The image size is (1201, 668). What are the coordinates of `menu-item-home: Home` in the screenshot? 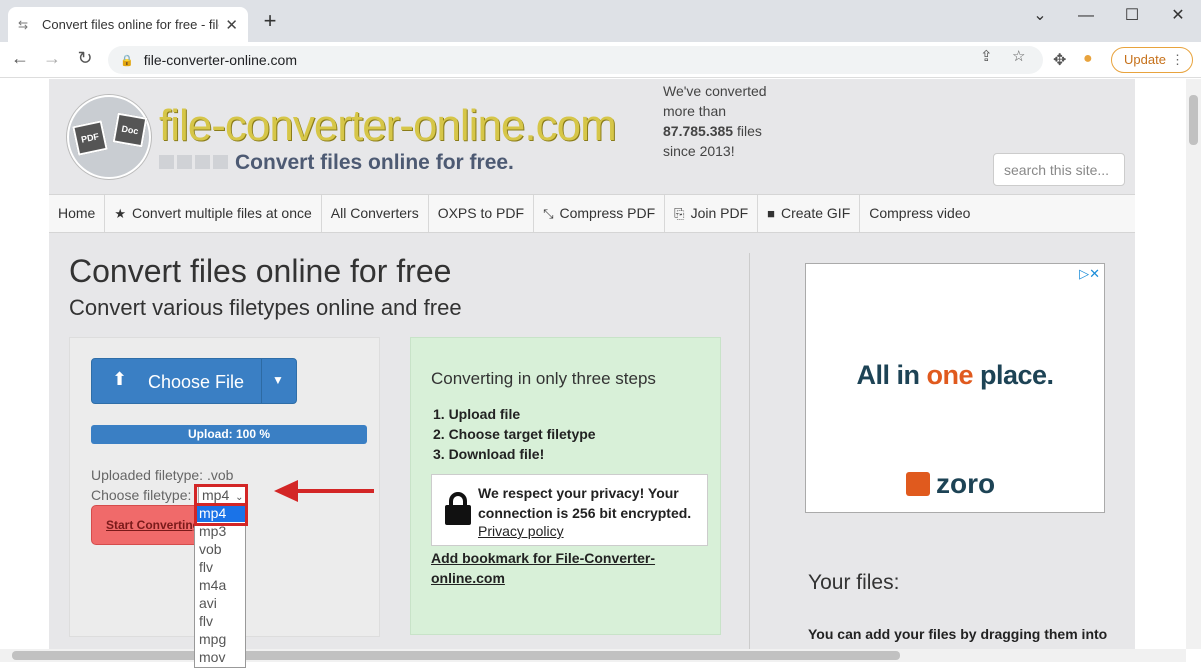 It's located at (77, 213).